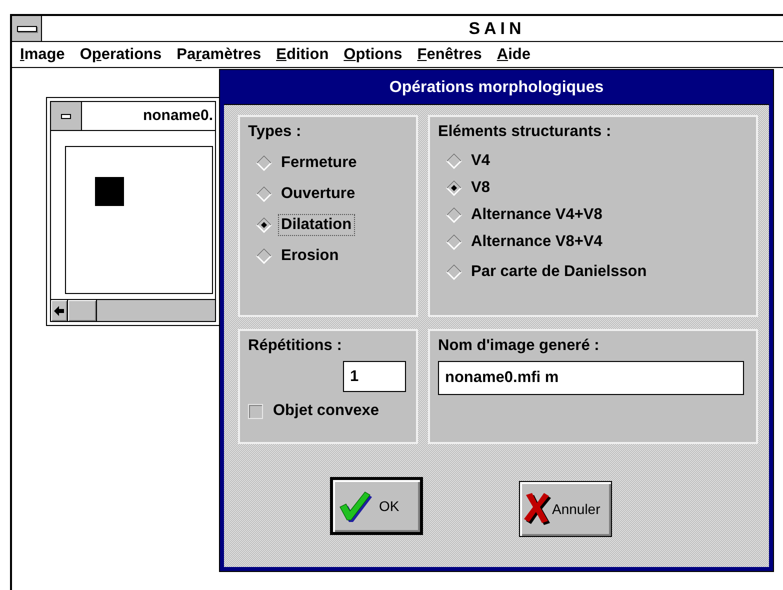  What do you see at coordinates (133, 310) in the screenshot?
I see `scrollbar` at bounding box center [133, 310].